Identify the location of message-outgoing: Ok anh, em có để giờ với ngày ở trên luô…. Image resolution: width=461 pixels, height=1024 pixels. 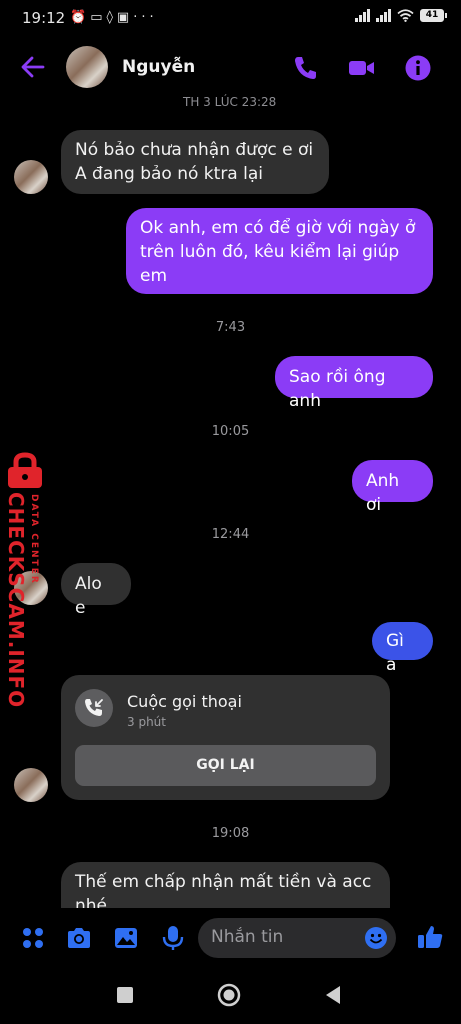
(279, 251).